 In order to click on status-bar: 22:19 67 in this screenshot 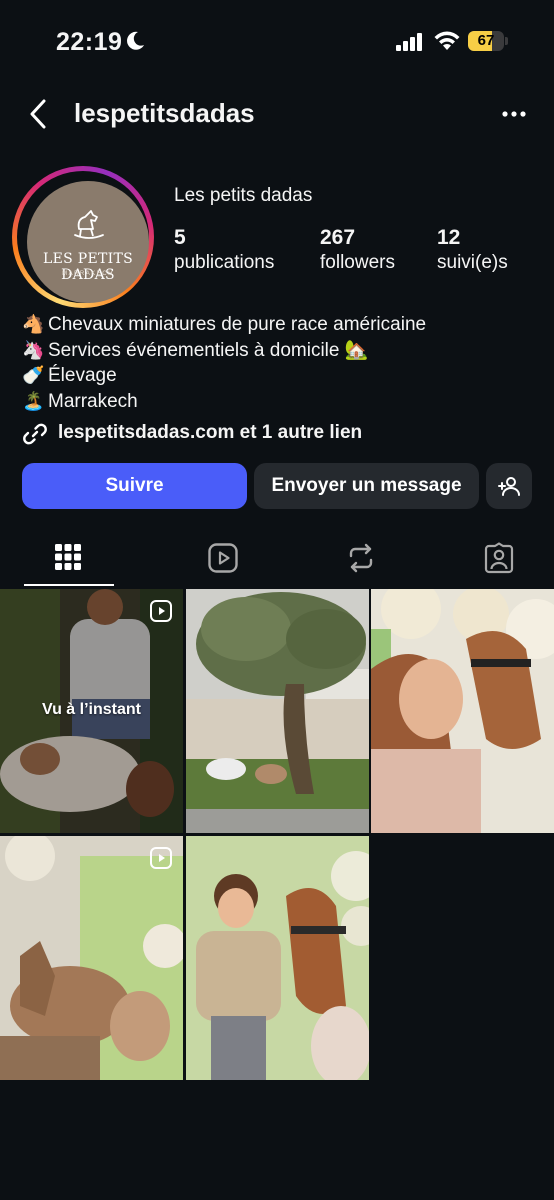, I will do `click(277, 42)`.